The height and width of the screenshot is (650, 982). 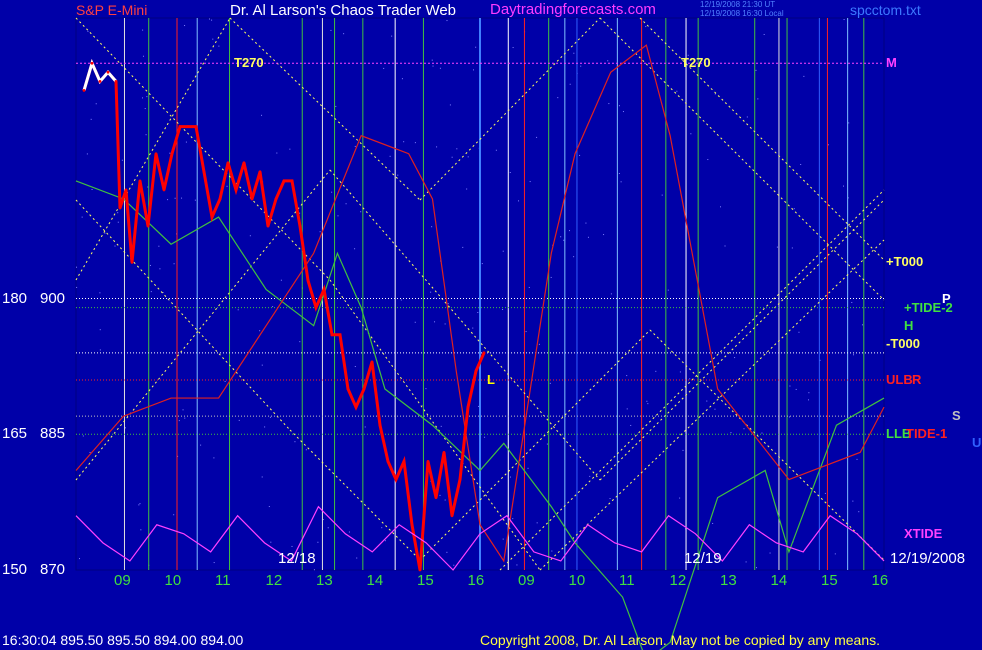 What do you see at coordinates (573, 9) in the screenshot?
I see `website-link: Daytradingforecasts.com` at bounding box center [573, 9].